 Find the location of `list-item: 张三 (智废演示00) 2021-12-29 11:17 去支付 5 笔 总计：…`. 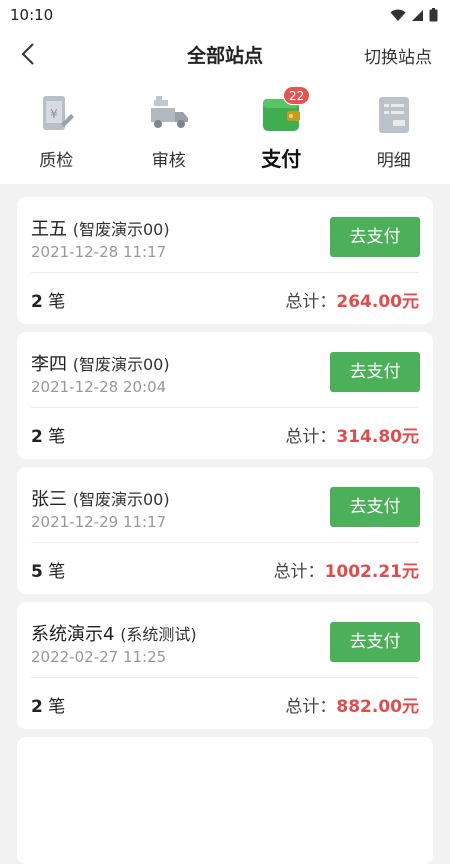

list-item: 张三 (智废演示00) 2021-12-29 11:17 去支付 5 笔 总计：… is located at coordinates (225, 530).